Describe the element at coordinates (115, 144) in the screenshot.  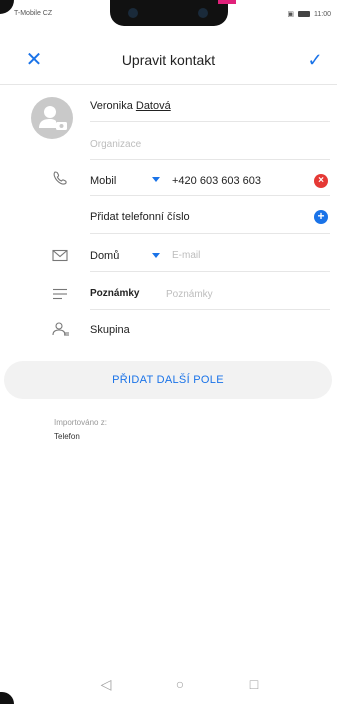
I see `organization-field: Organizace` at that location.